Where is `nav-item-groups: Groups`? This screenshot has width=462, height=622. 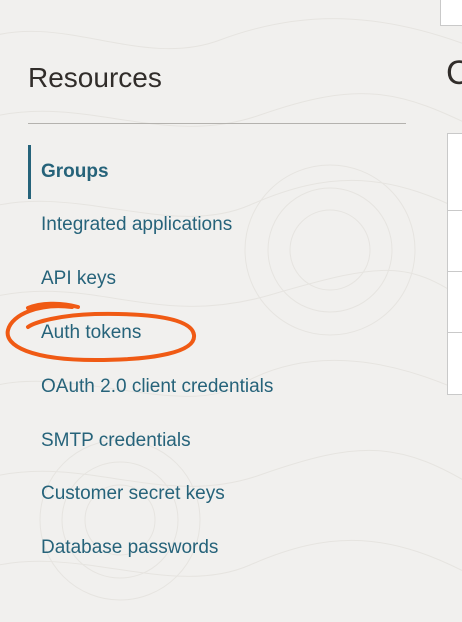 nav-item-groups: Groups is located at coordinates (193, 172).